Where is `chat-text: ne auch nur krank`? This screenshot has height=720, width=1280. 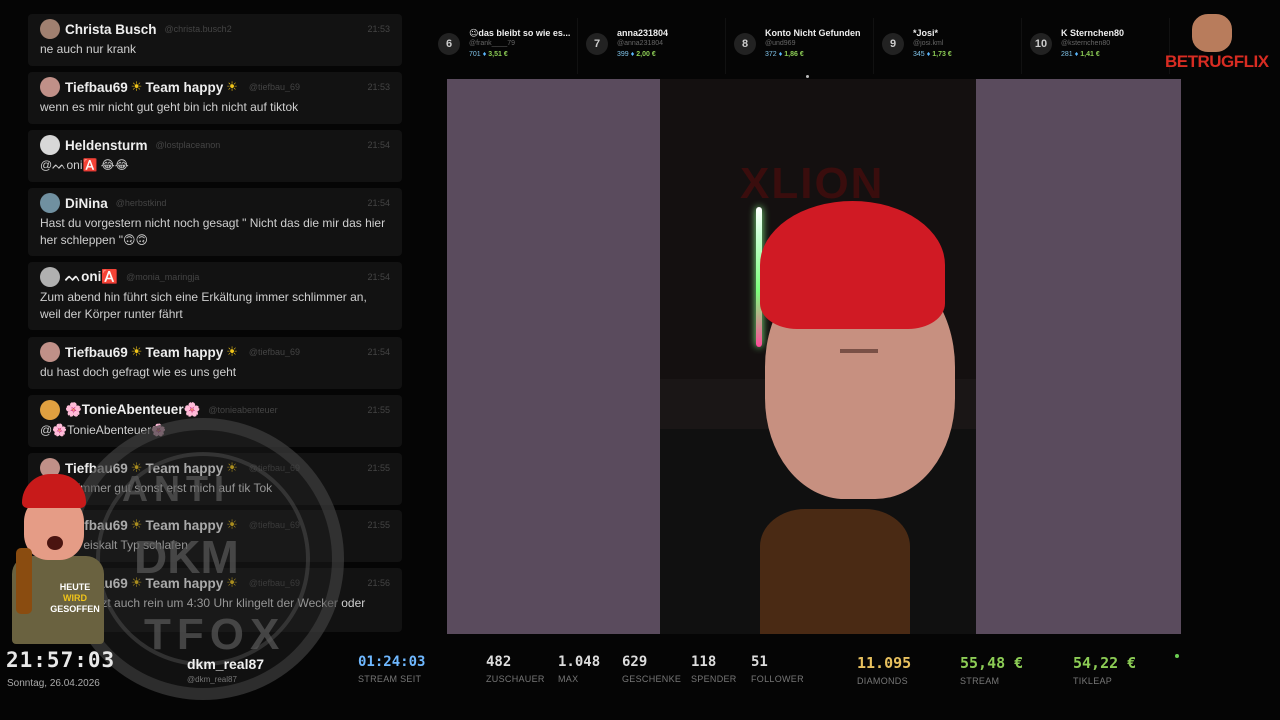
chat-text: ne auch nur krank is located at coordinates (88, 49).